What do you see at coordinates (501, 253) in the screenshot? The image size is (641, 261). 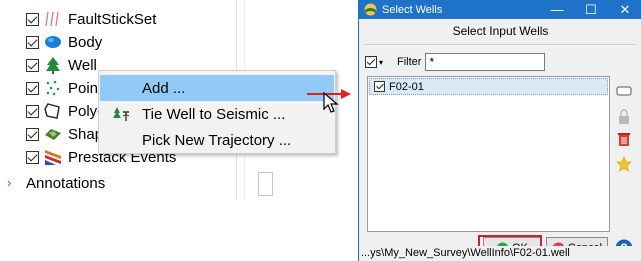 I see `status-path: ...ys\My_New_Survey\WellInfo\F02-01.well` at bounding box center [501, 253].